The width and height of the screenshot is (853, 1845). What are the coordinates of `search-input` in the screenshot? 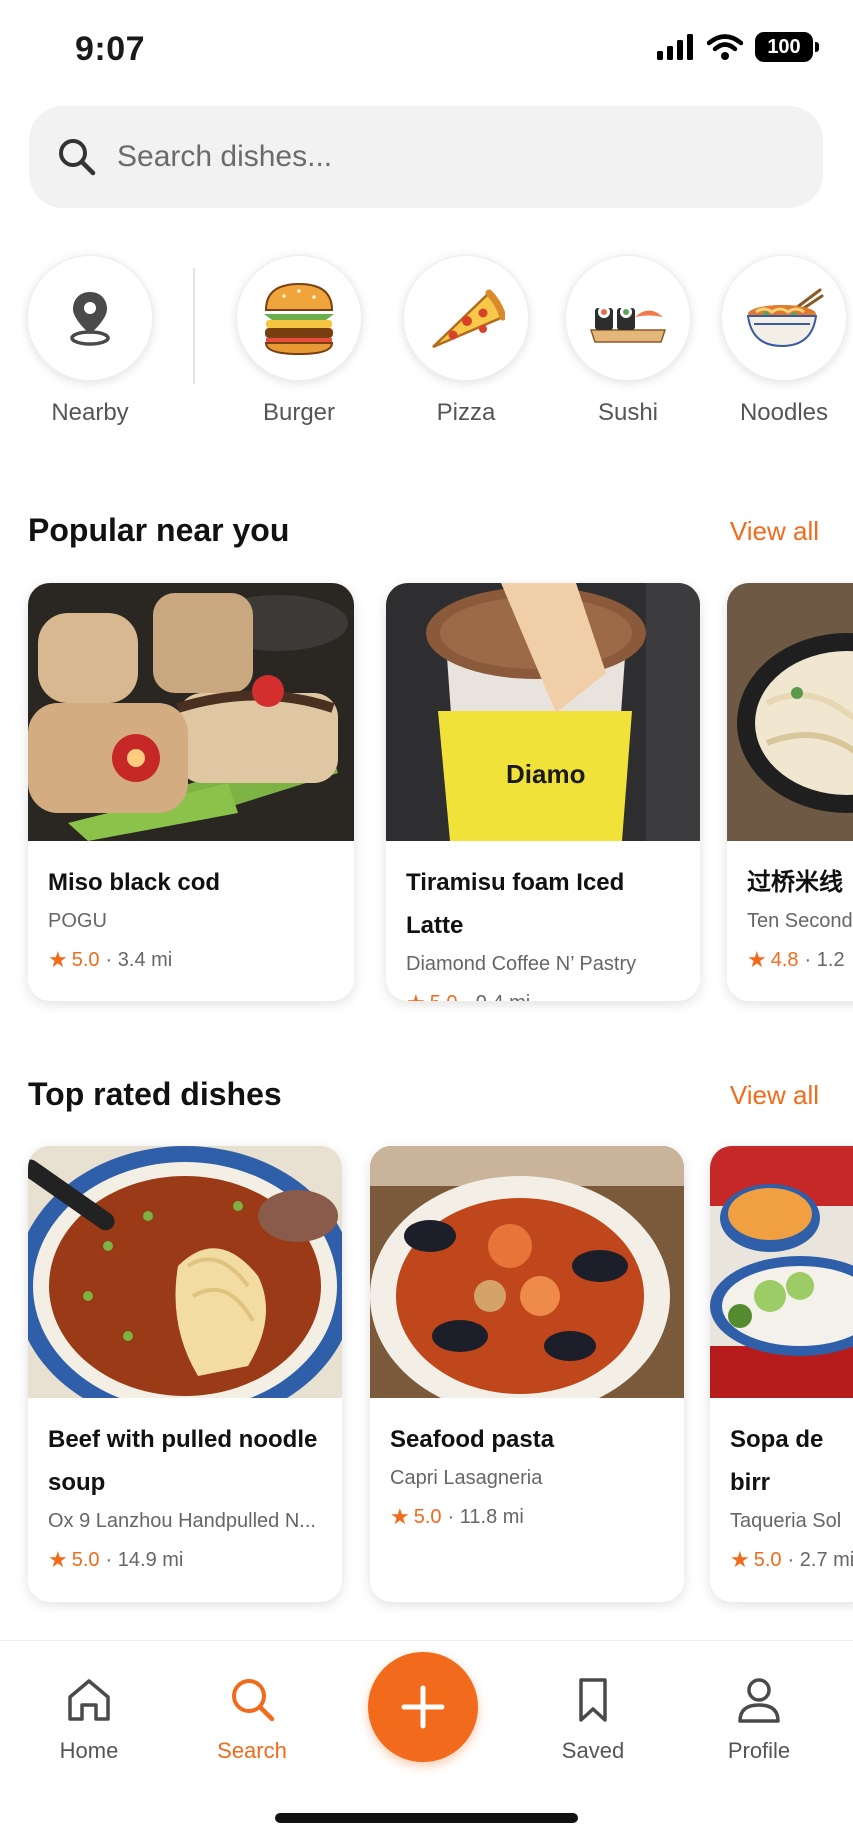 It's located at (417, 157).